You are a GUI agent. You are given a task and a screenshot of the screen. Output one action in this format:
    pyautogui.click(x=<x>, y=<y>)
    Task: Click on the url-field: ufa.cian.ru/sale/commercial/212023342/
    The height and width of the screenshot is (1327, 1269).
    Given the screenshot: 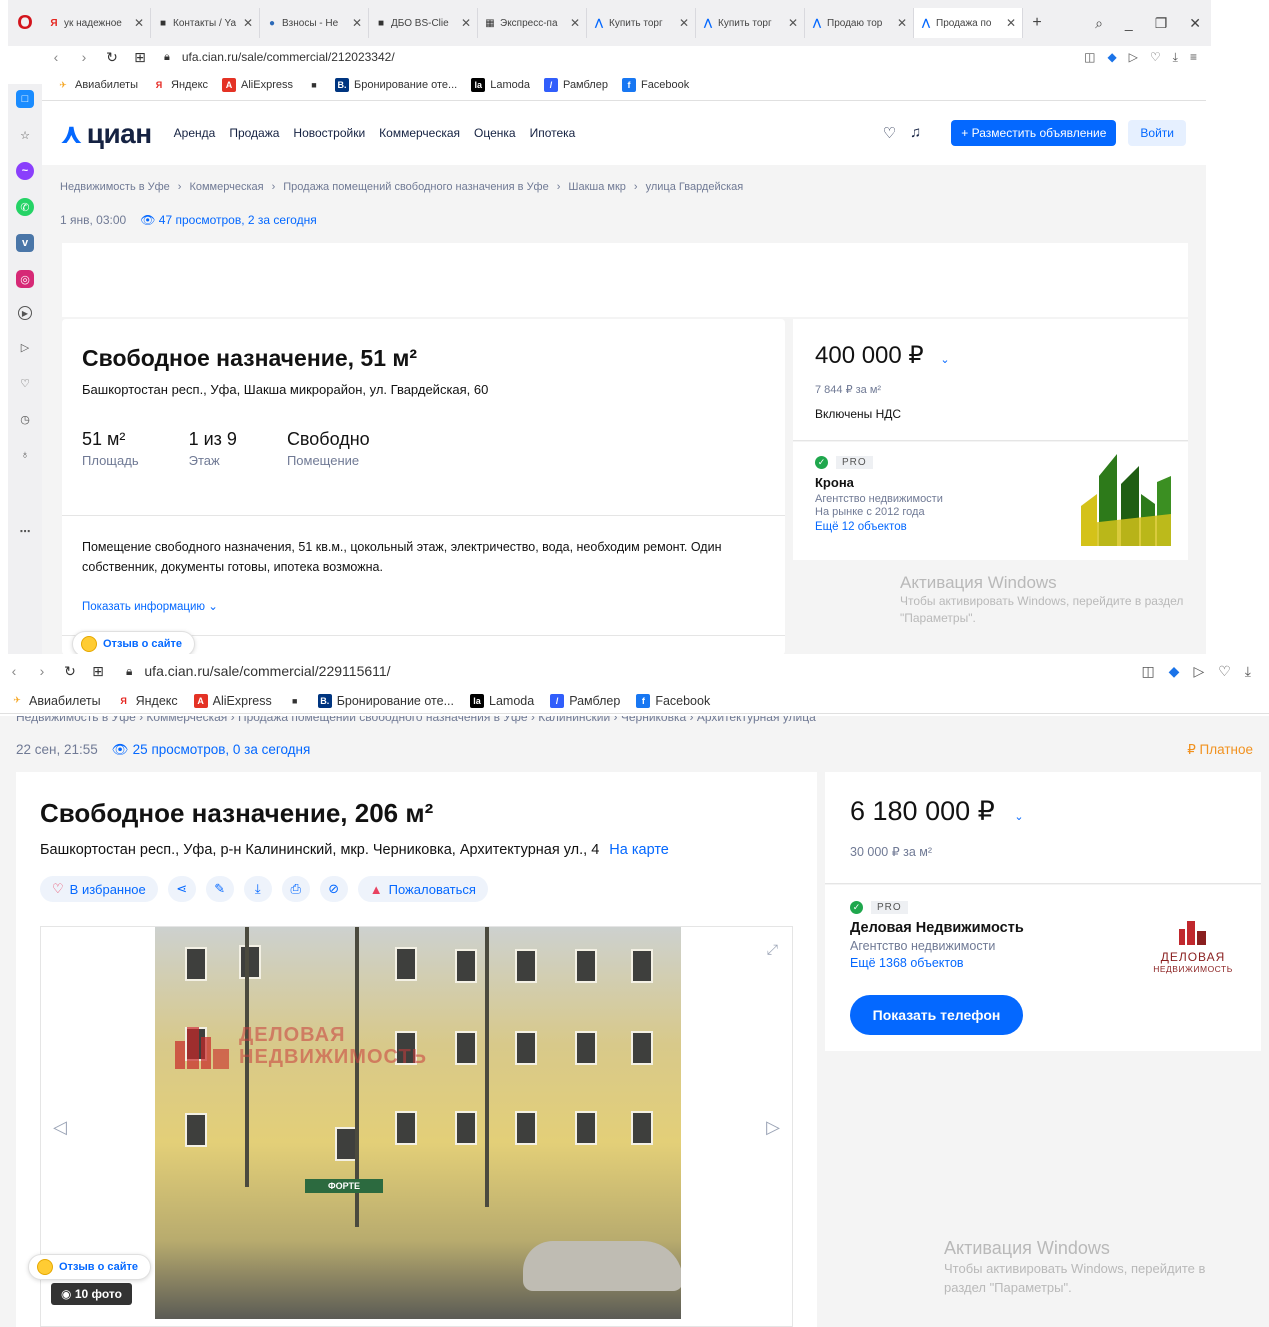 What is the action you would take?
    pyautogui.click(x=288, y=57)
    